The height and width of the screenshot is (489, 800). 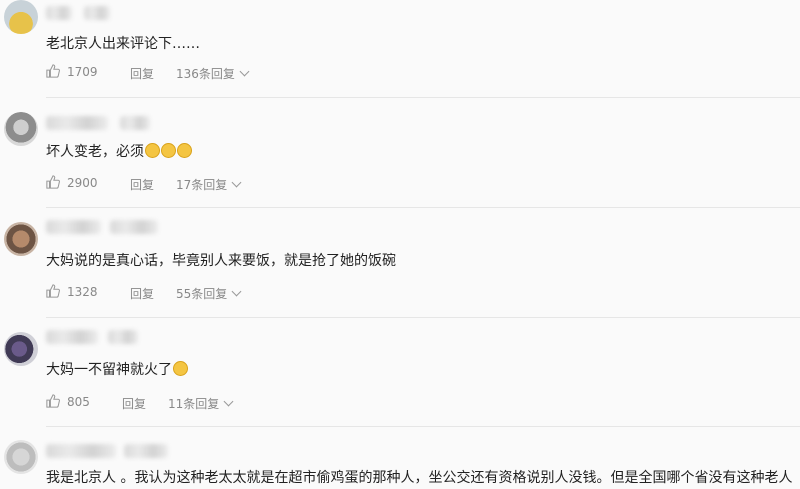 What do you see at coordinates (209, 293) in the screenshot?
I see `view-replies-button: 55条回复` at bounding box center [209, 293].